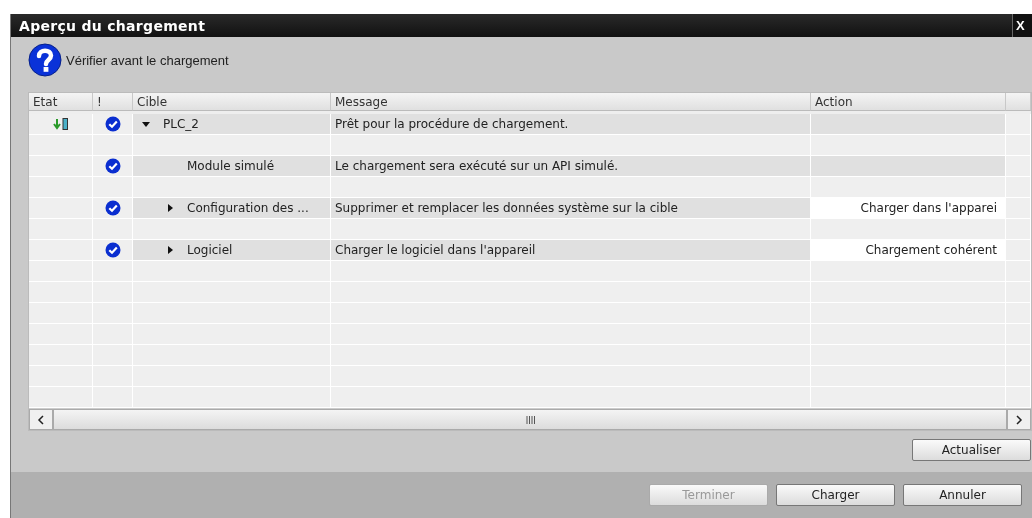 This screenshot has height=518, width=1032. What do you see at coordinates (232, 102) in the screenshot?
I see `column-header: Cible` at bounding box center [232, 102].